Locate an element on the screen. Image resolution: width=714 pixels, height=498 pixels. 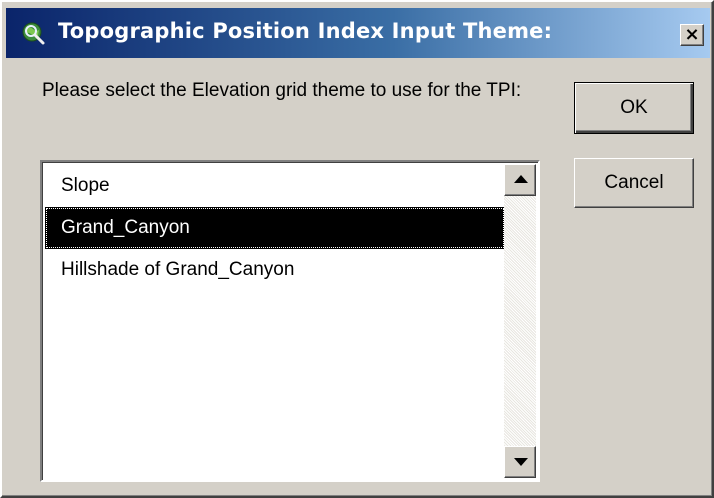
arrow-up-icon is located at coordinates (521, 179).